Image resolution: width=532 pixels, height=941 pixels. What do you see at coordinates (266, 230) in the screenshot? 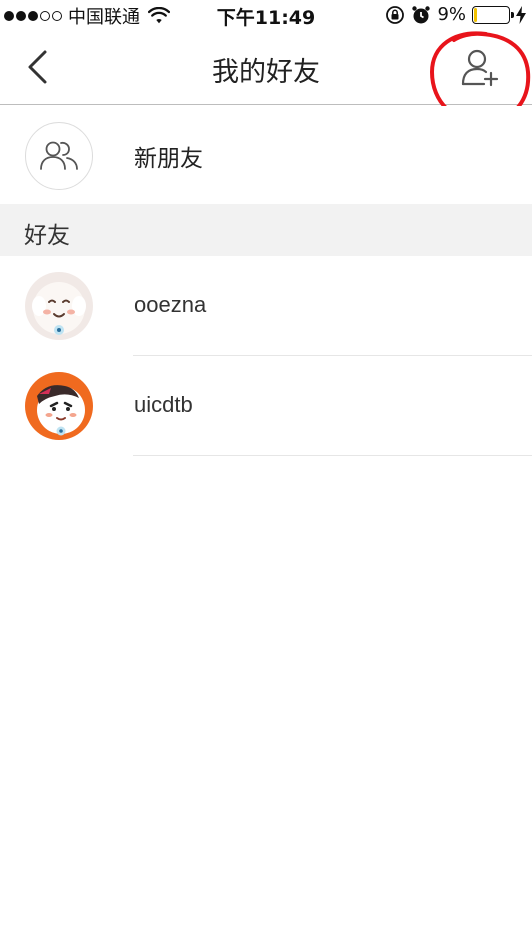
I see `section-header-friends: 好友` at bounding box center [266, 230].